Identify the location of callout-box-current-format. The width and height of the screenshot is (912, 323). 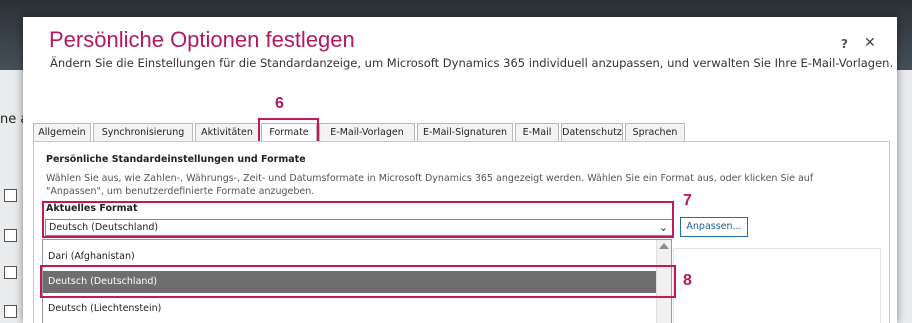
(358, 219).